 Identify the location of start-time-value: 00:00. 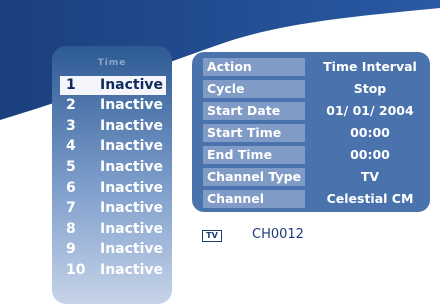
(370, 133).